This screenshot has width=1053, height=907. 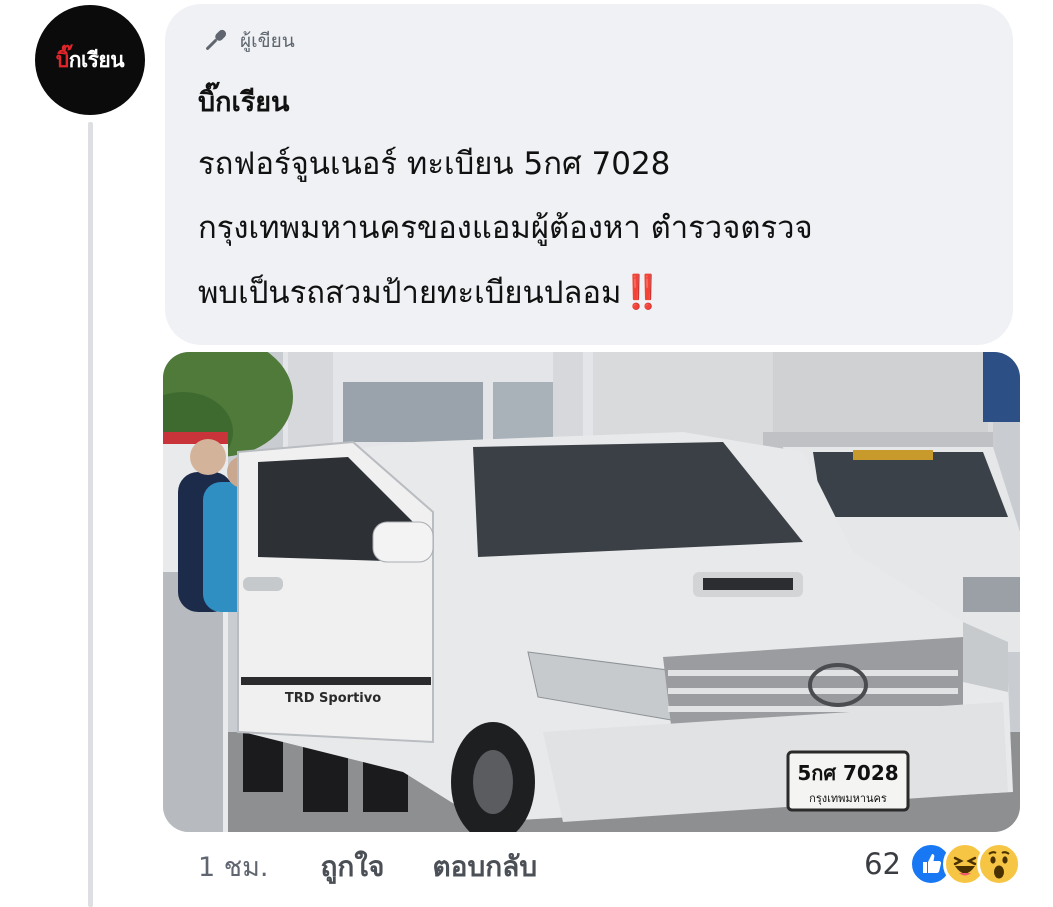 I want to click on comment-line: กรุงเทพมหานครของแอมผู้ต้องหา ตำรวจตรวจ, so click(x=505, y=228).